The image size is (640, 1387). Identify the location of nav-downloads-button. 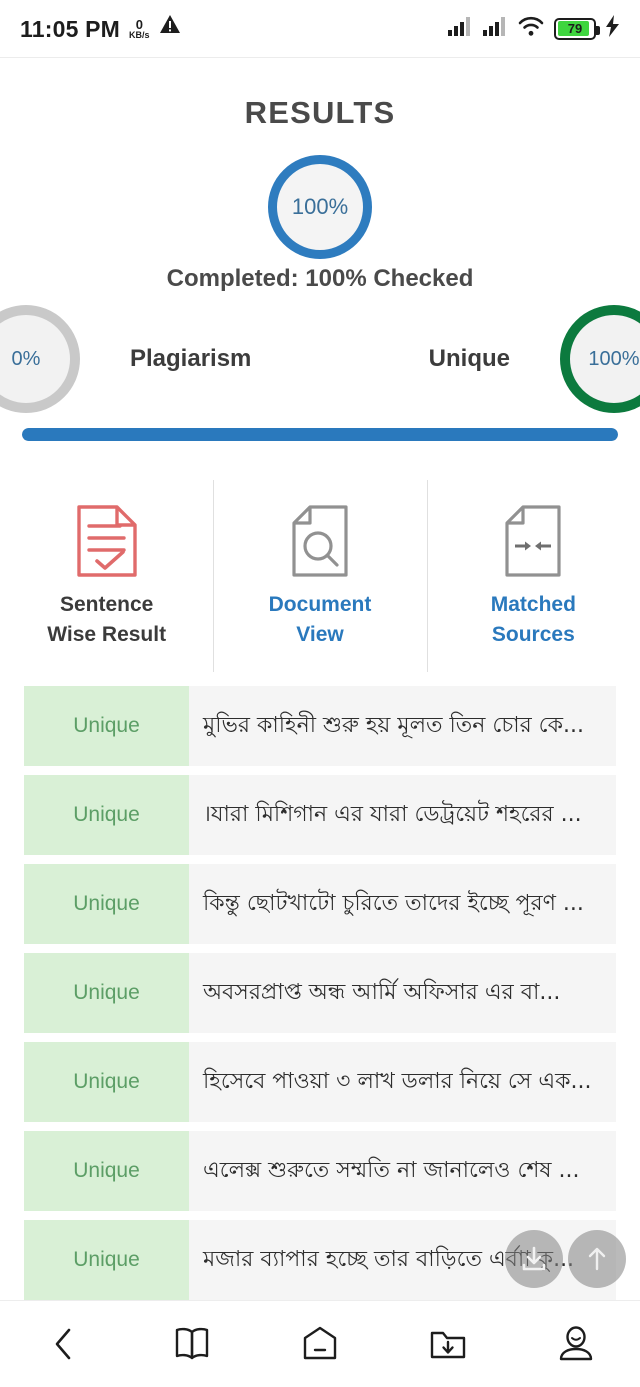
(448, 1344).